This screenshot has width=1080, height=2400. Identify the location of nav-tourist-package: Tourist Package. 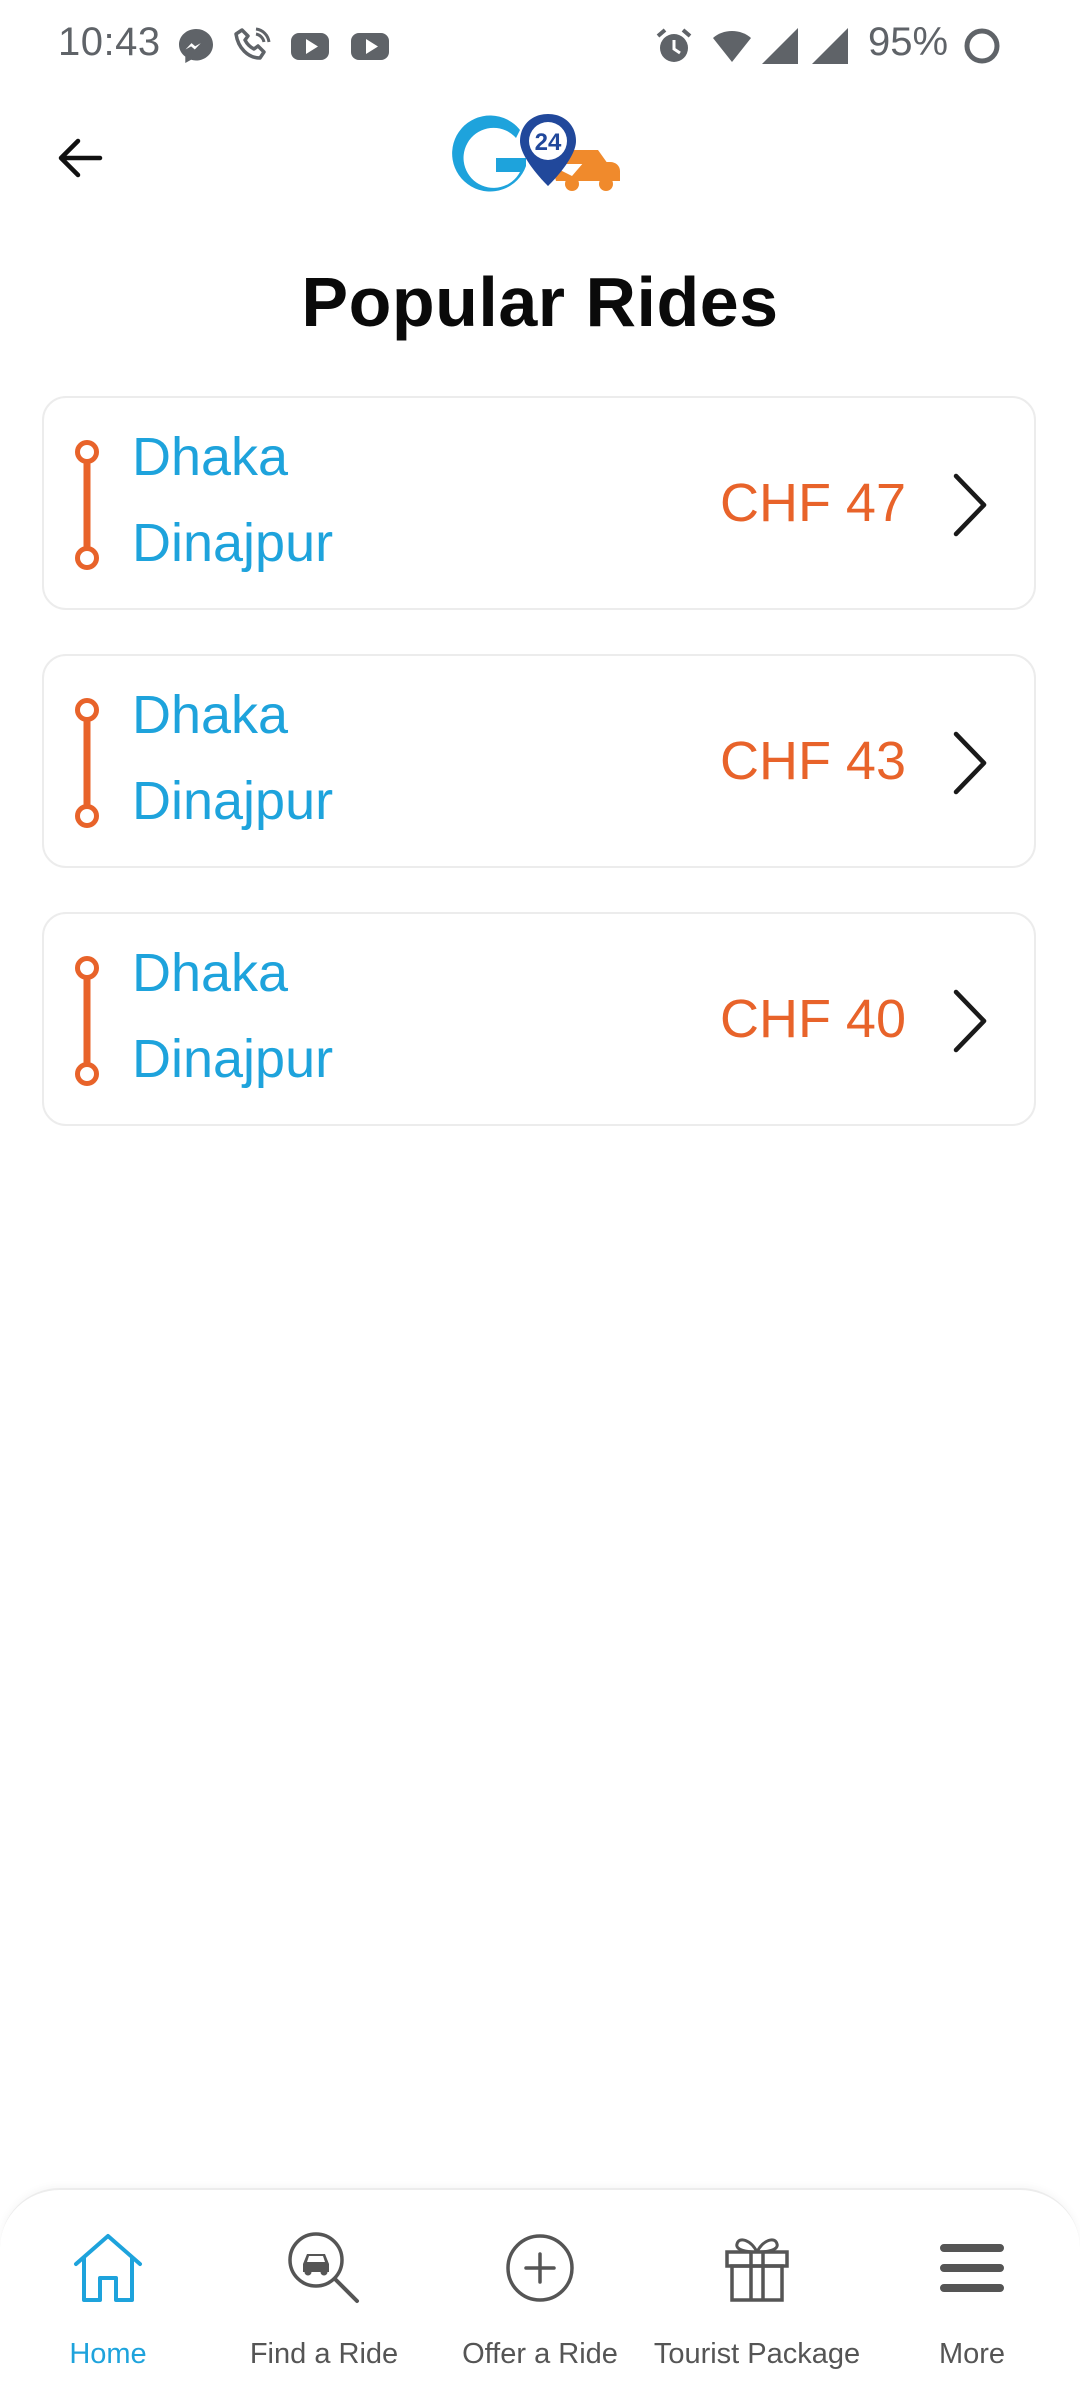
(757, 2295).